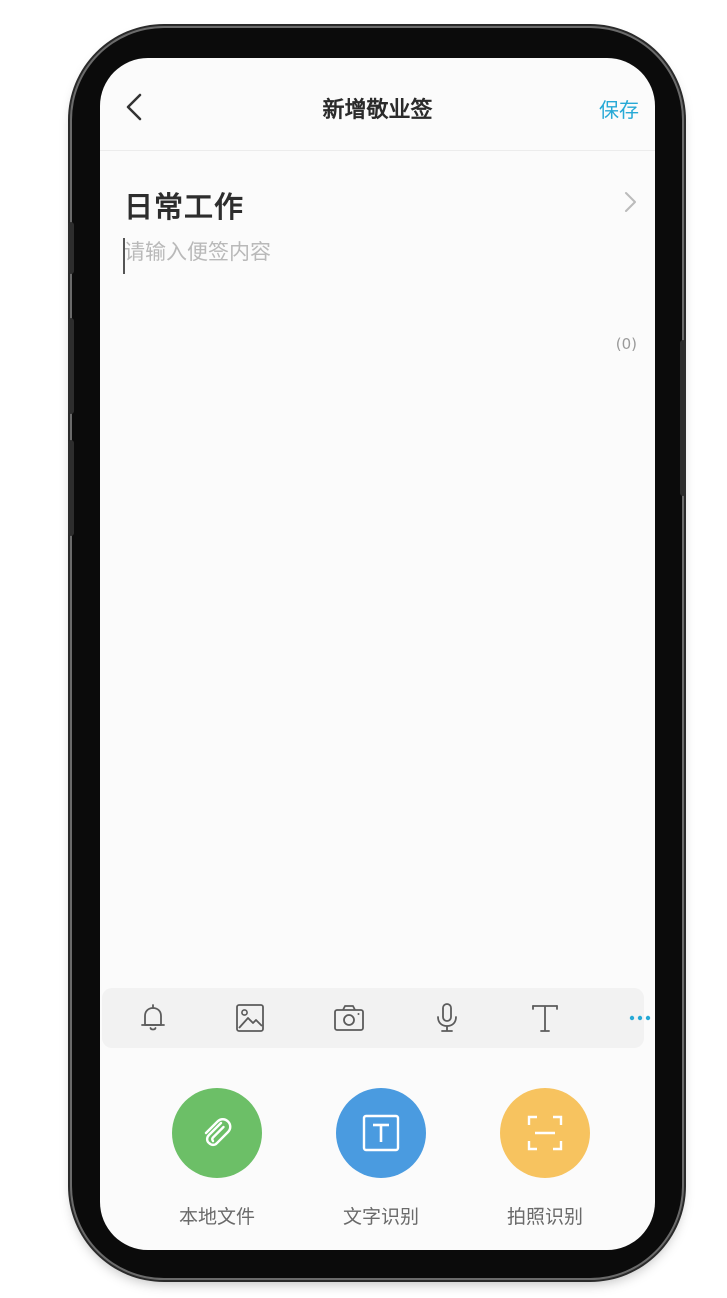 This screenshot has height=1298, width=727. Describe the element at coordinates (71, 366) in the screenshot. I see `phone-volume-up-button` at that location.